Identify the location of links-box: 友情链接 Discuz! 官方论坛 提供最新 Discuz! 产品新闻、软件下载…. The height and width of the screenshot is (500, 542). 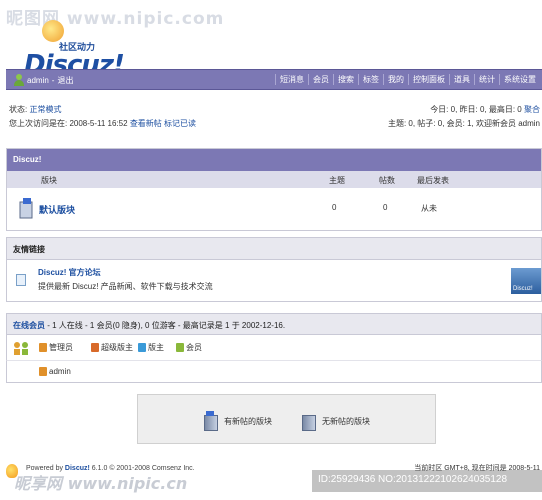
(274, 269).